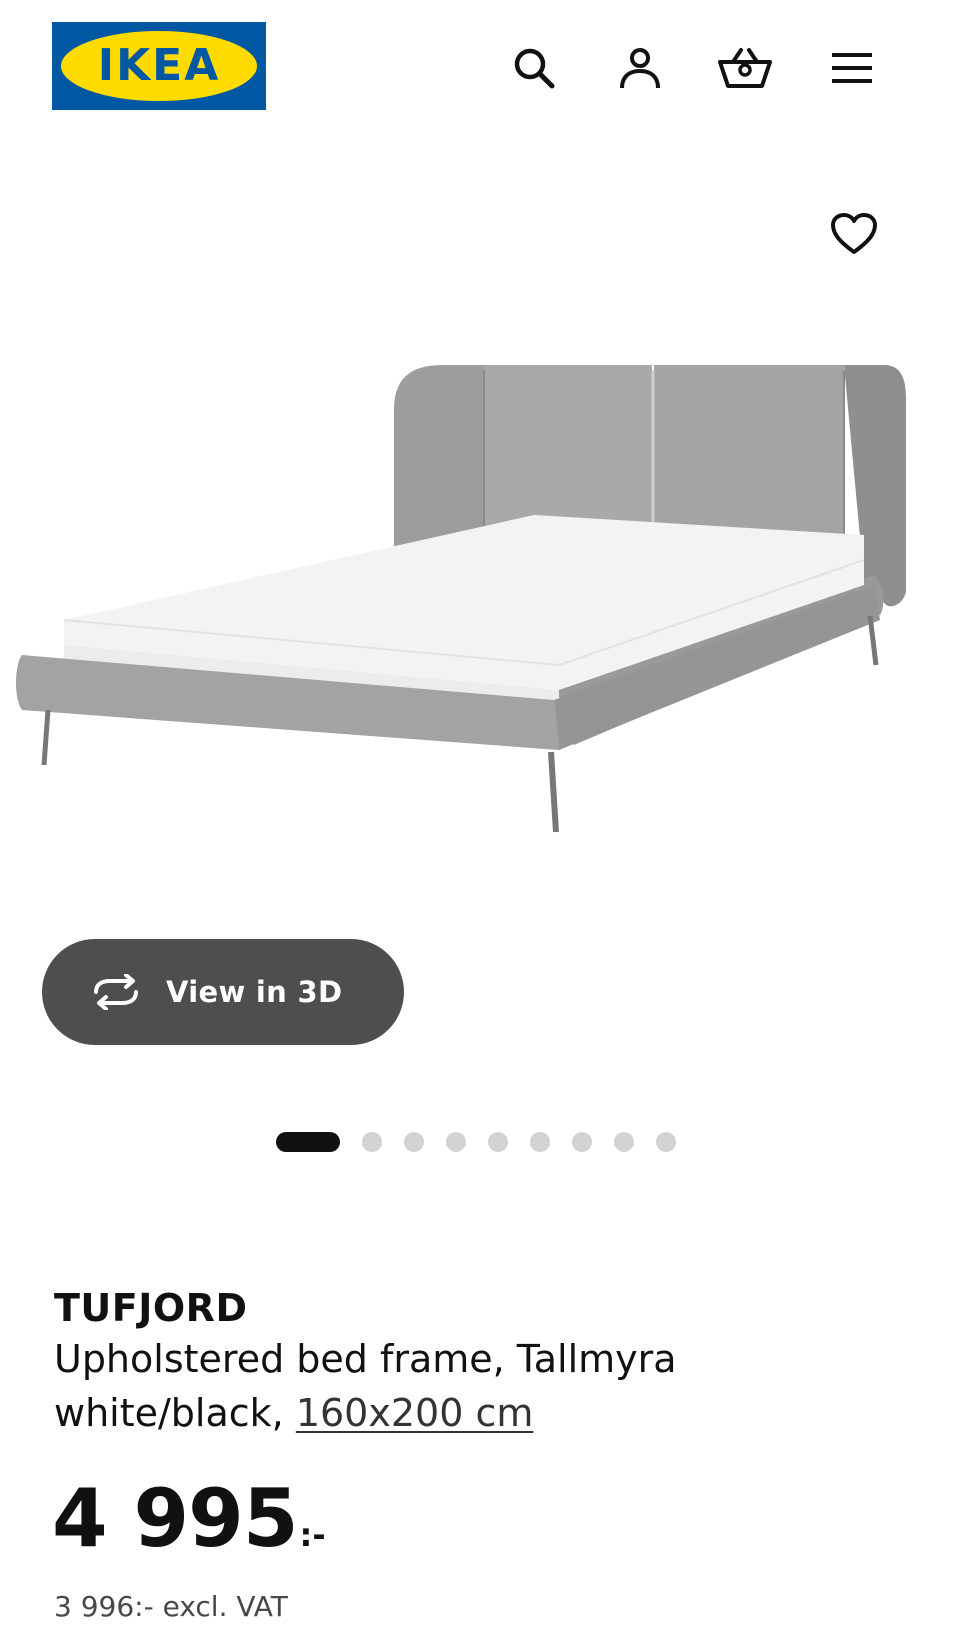  Describe the element at coordinates (640, 68) in the screenshot. I see `user-icon` at that location.